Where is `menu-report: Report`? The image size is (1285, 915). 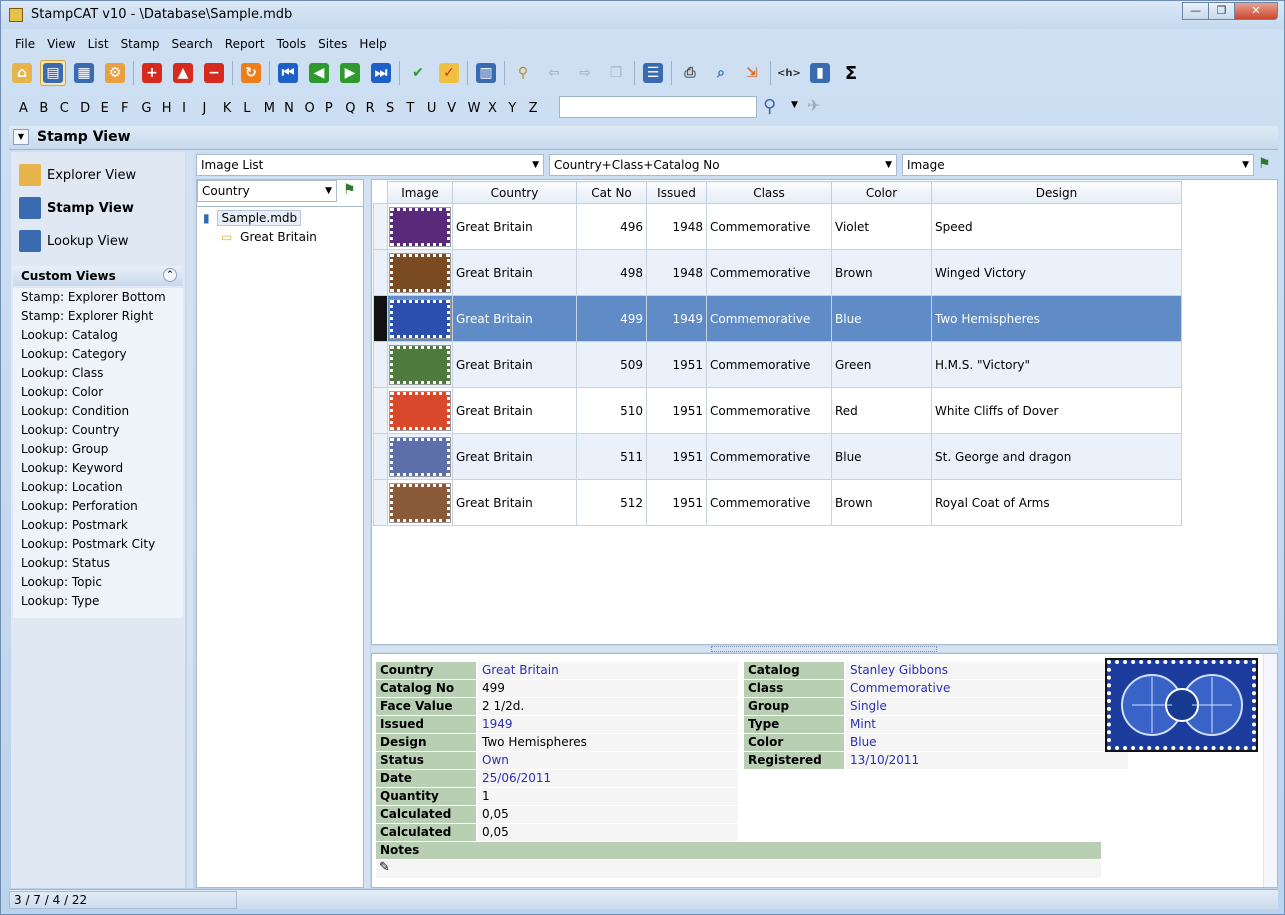
menu-report: Report is located at coordinates (245, 44).